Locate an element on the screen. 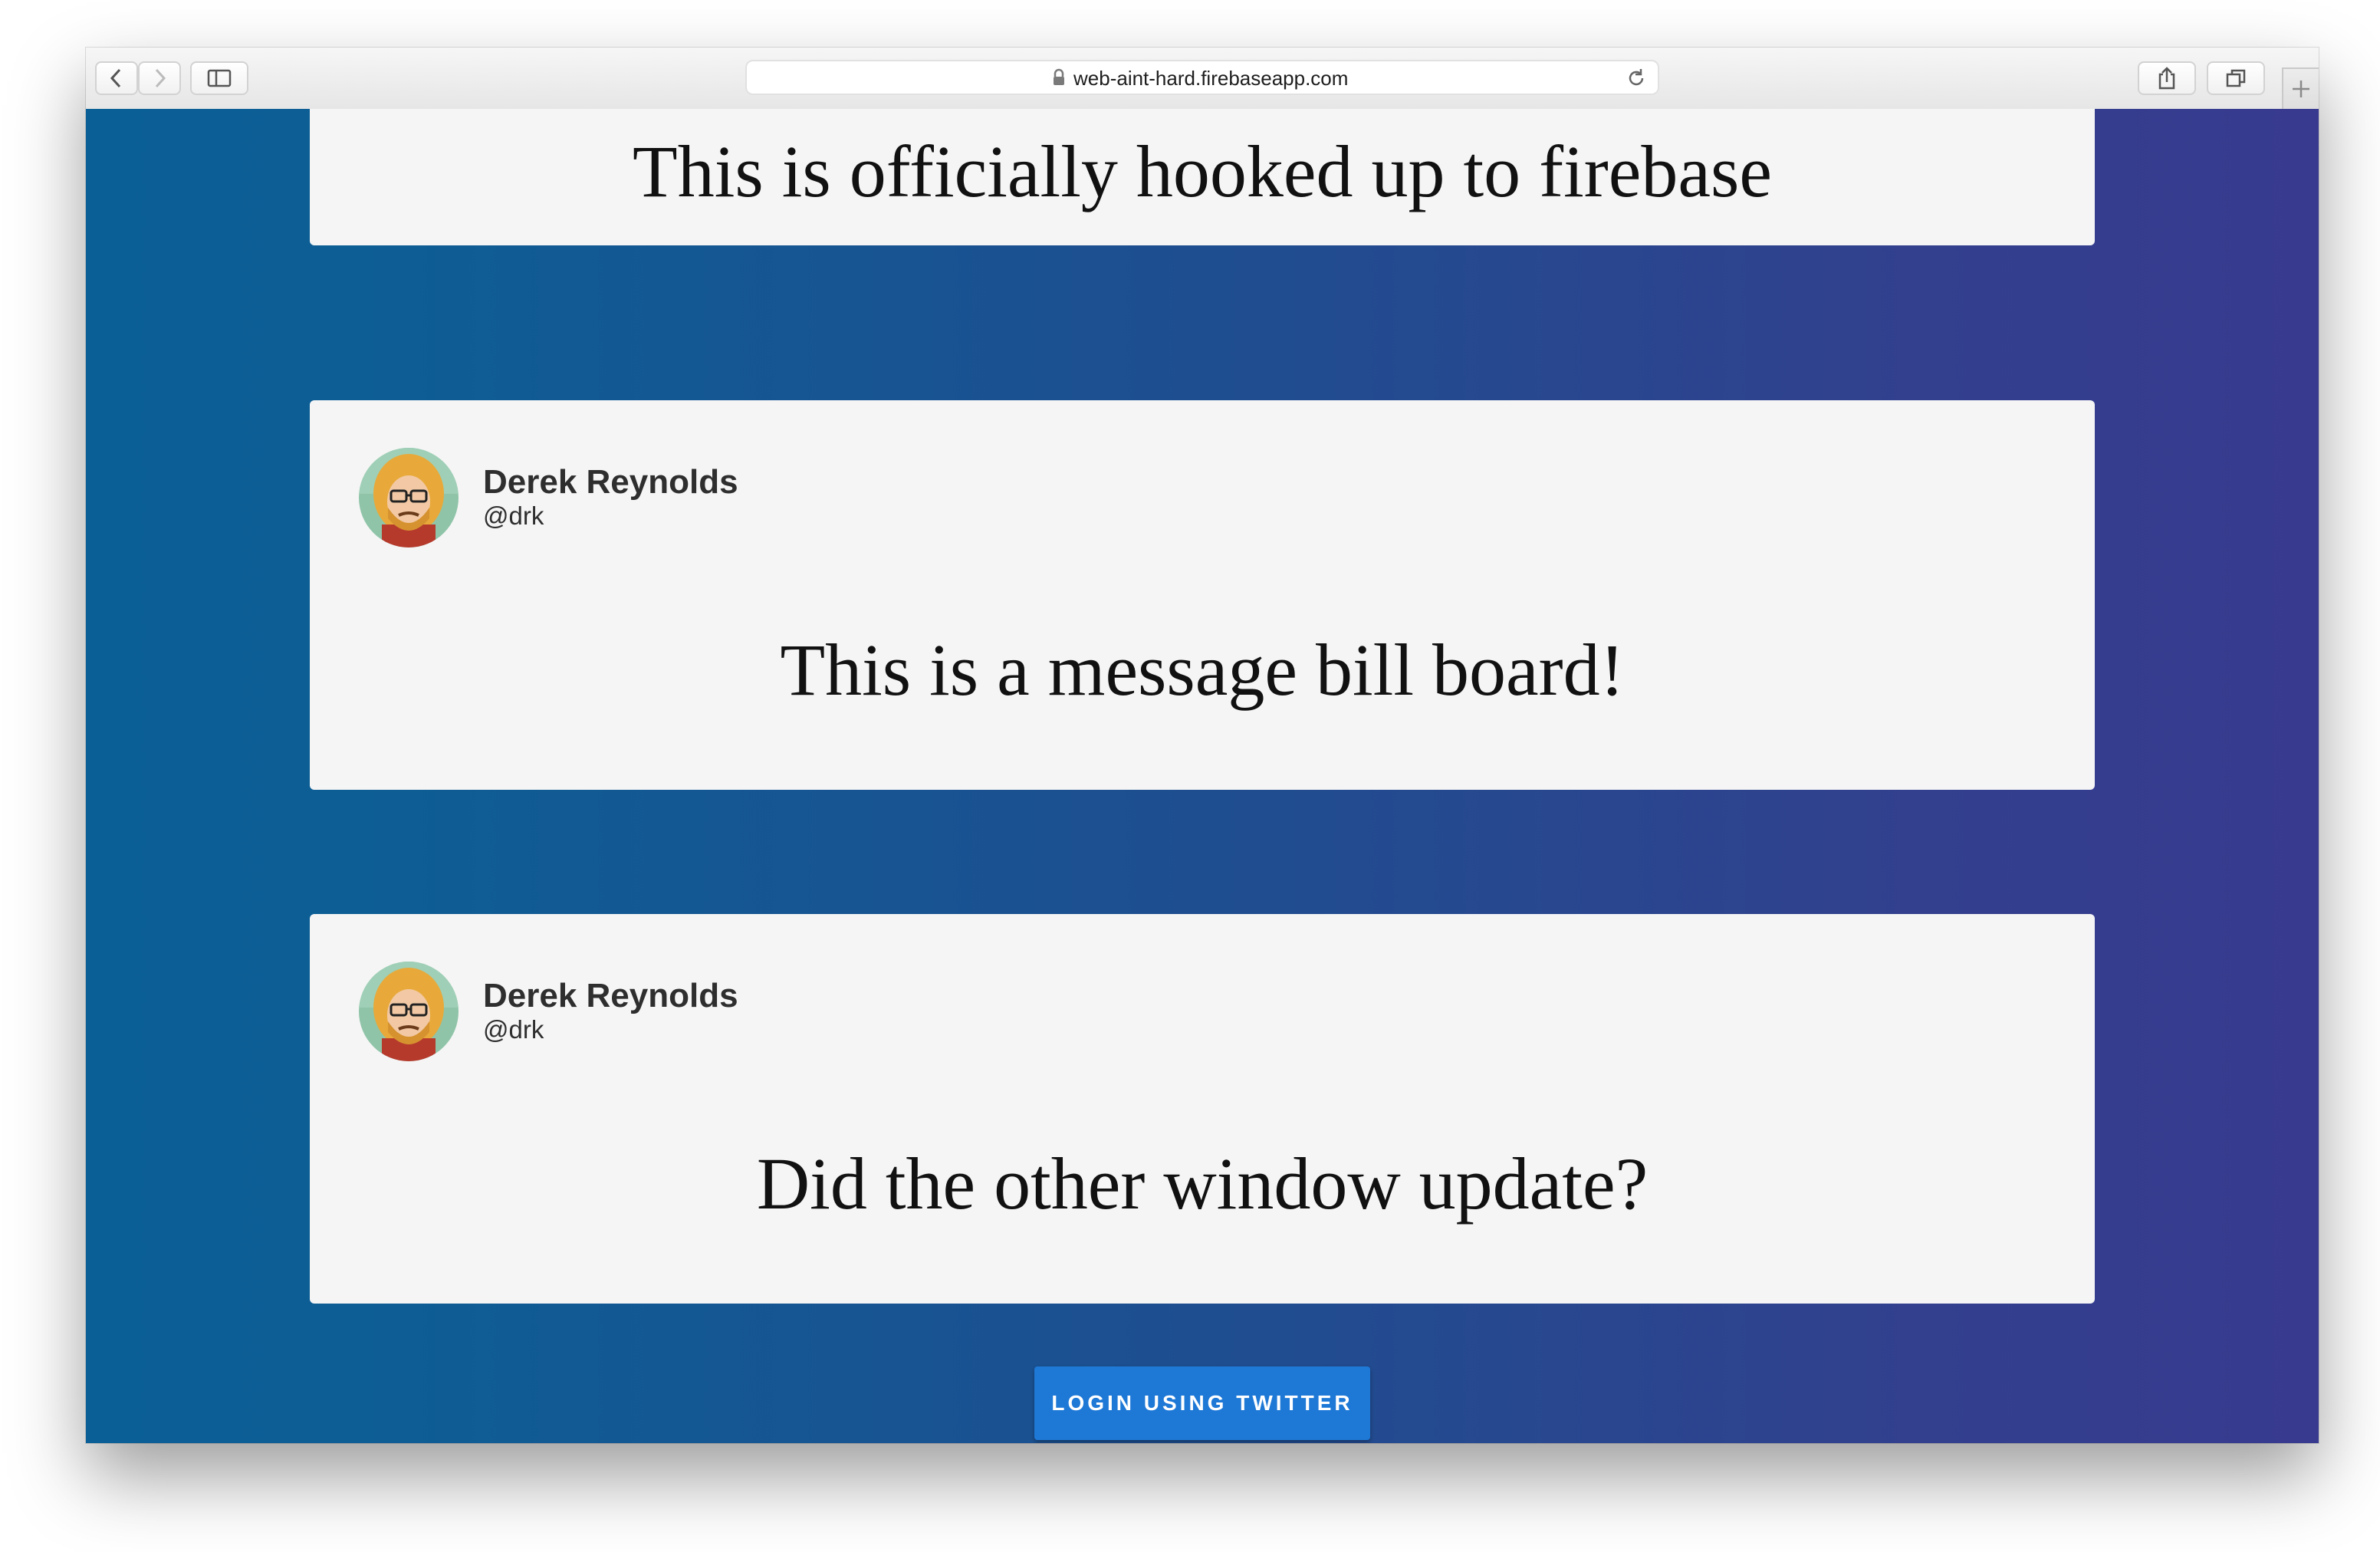 This screenshot has height=1552, width=2380. message-card: This is officially hooked up to firebase is located at coordinates (1202, 177).